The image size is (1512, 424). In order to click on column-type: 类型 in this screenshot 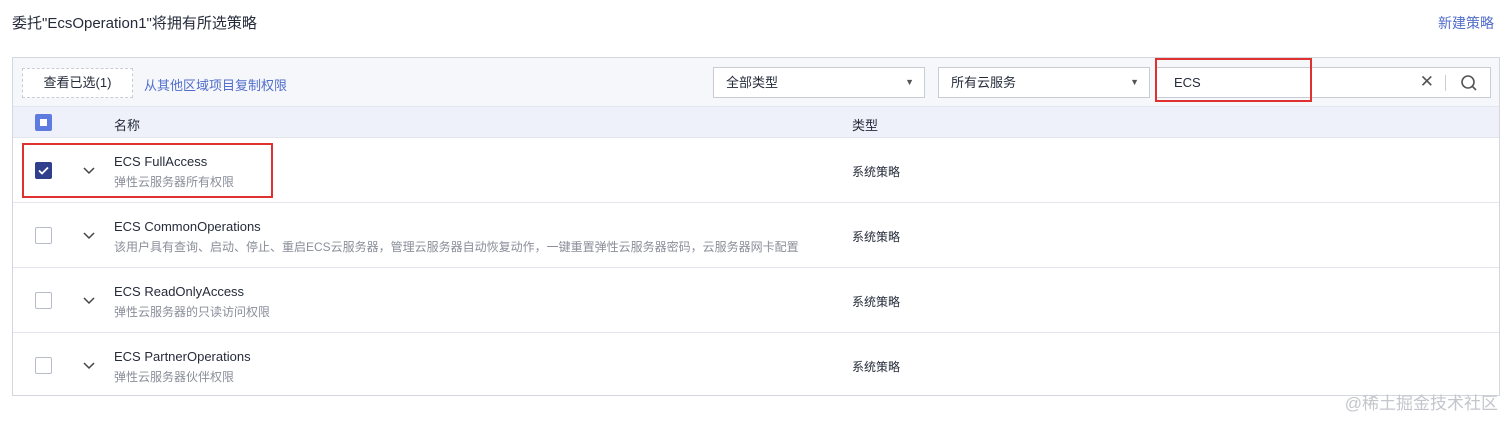, I will do `click(865, 125)`.